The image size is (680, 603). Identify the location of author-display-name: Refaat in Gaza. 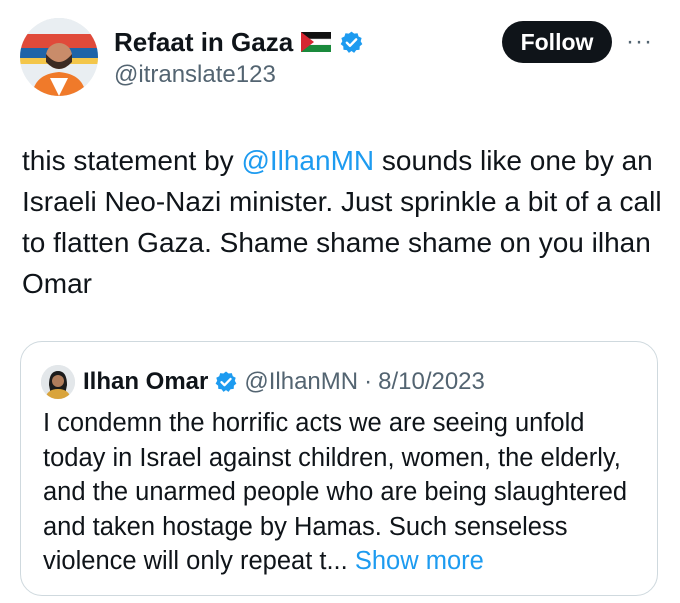
(203, 42).